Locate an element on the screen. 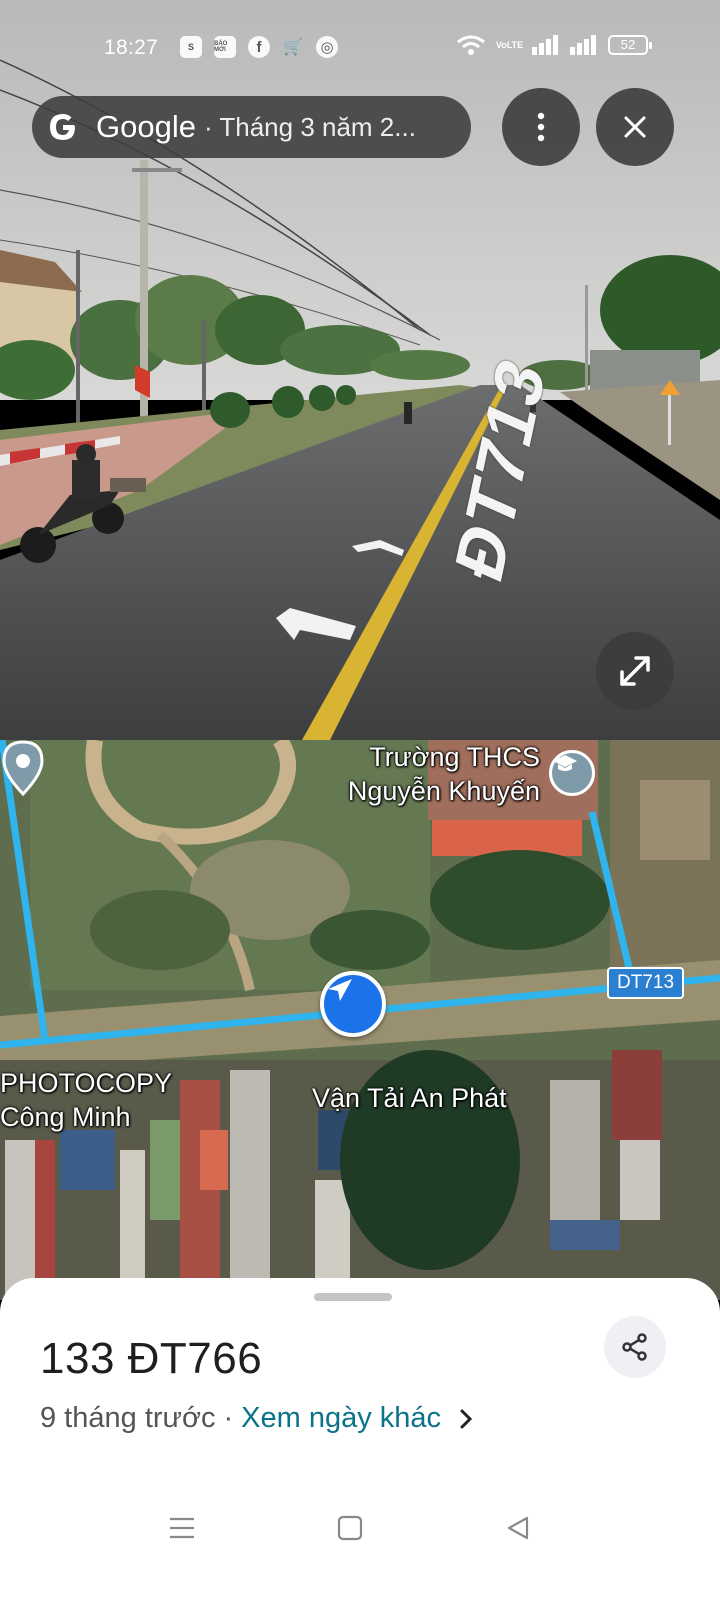 The image size is (720, 1599). baomoi-icon: BÁO MỚI is located at coordinates (225, 47).